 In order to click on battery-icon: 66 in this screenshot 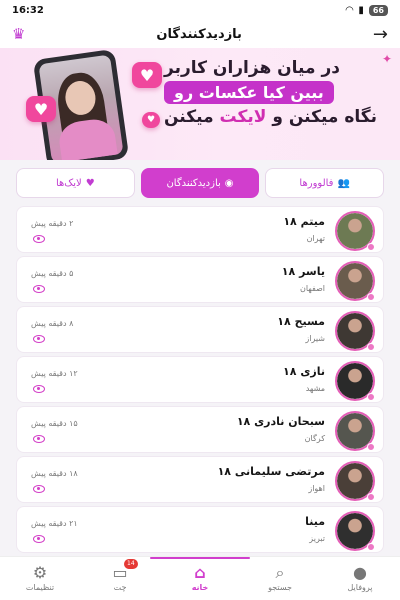, I will do `click(378, 10)`.